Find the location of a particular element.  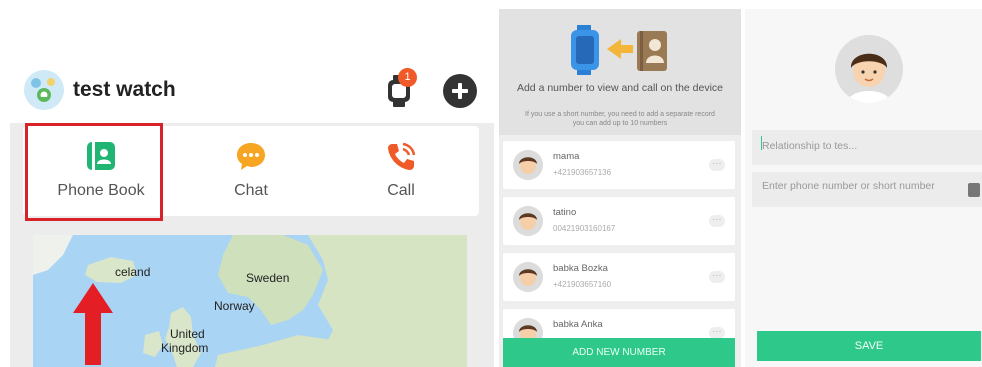

contact-avatar-icon is located at coordinates (869, 69).